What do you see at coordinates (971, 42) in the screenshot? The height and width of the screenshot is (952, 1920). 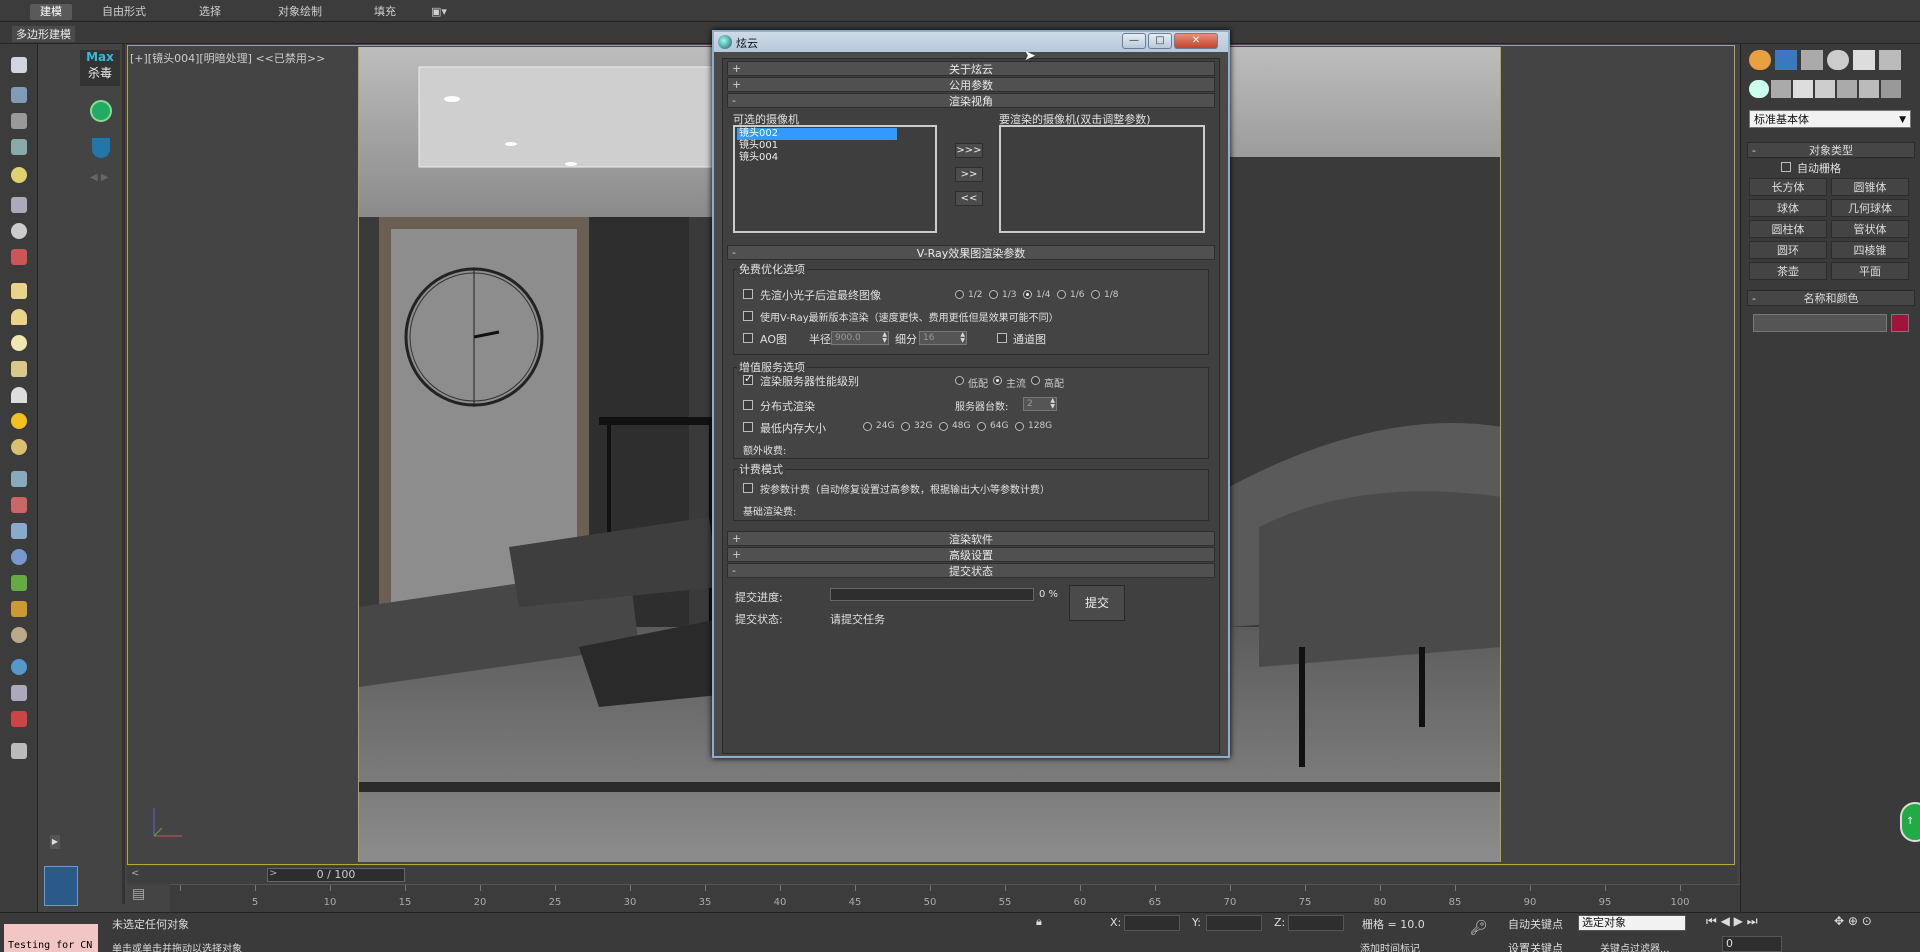 I see `dialog-titlebar: 炫云 — □ ✕` at bounding box center [971, 42].